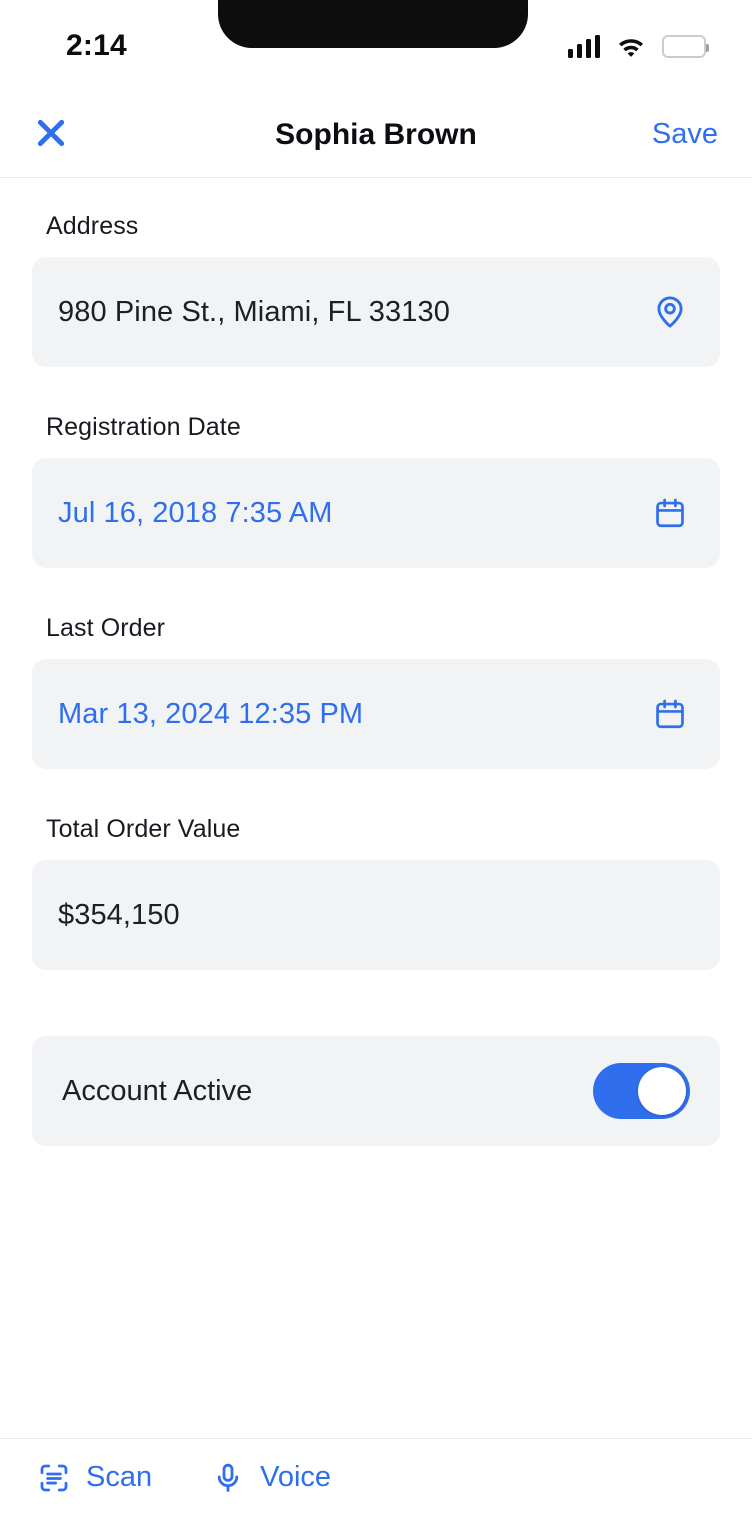 Image resolution: width=752 pixels, height=1516 pixels. Describe the element at coordinates (228, 1478) in the screenshot. I see `microphone-icon` at that location.